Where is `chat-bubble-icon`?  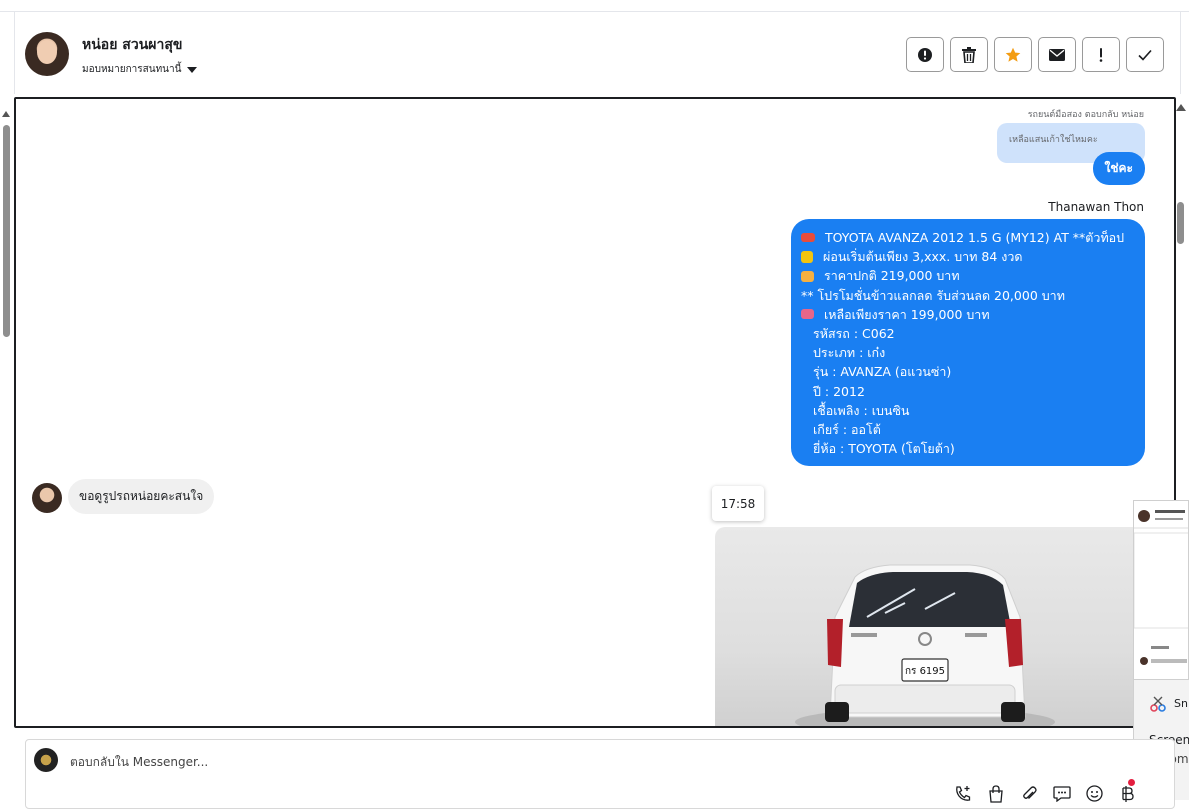 chat-bubble-icon is located at coordinates (1061, 793).